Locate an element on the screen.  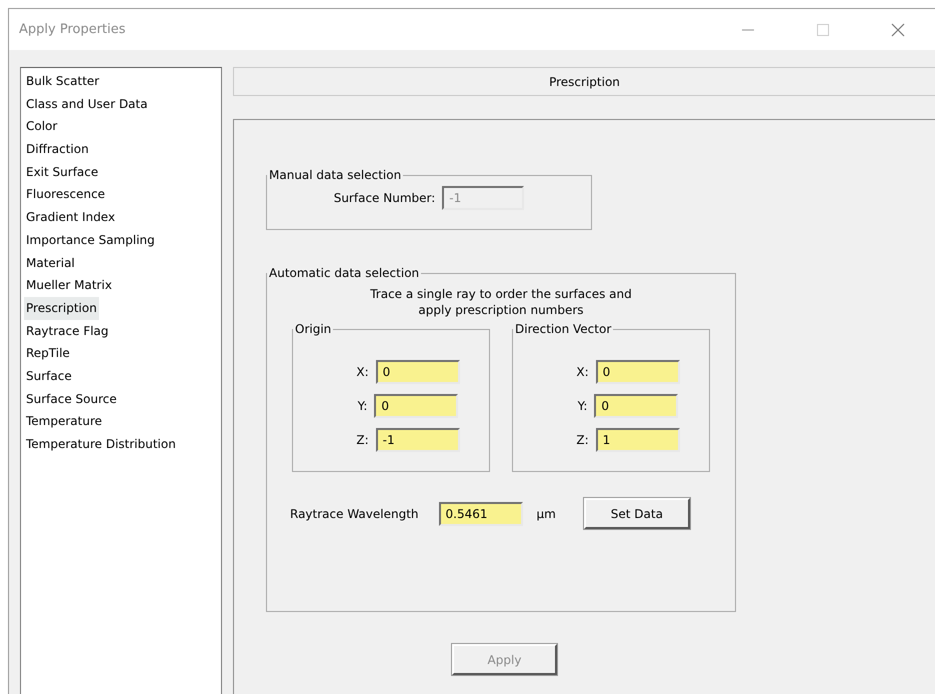
group-legend: Direction Vector is located at coordinates (563, 329).